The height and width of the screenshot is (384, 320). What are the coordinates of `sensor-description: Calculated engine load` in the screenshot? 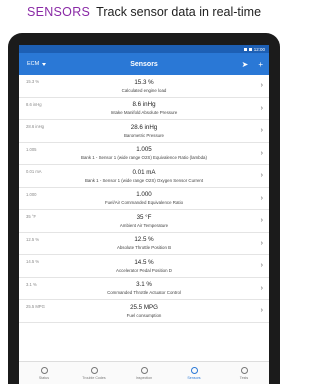 It's located at (144, 90).